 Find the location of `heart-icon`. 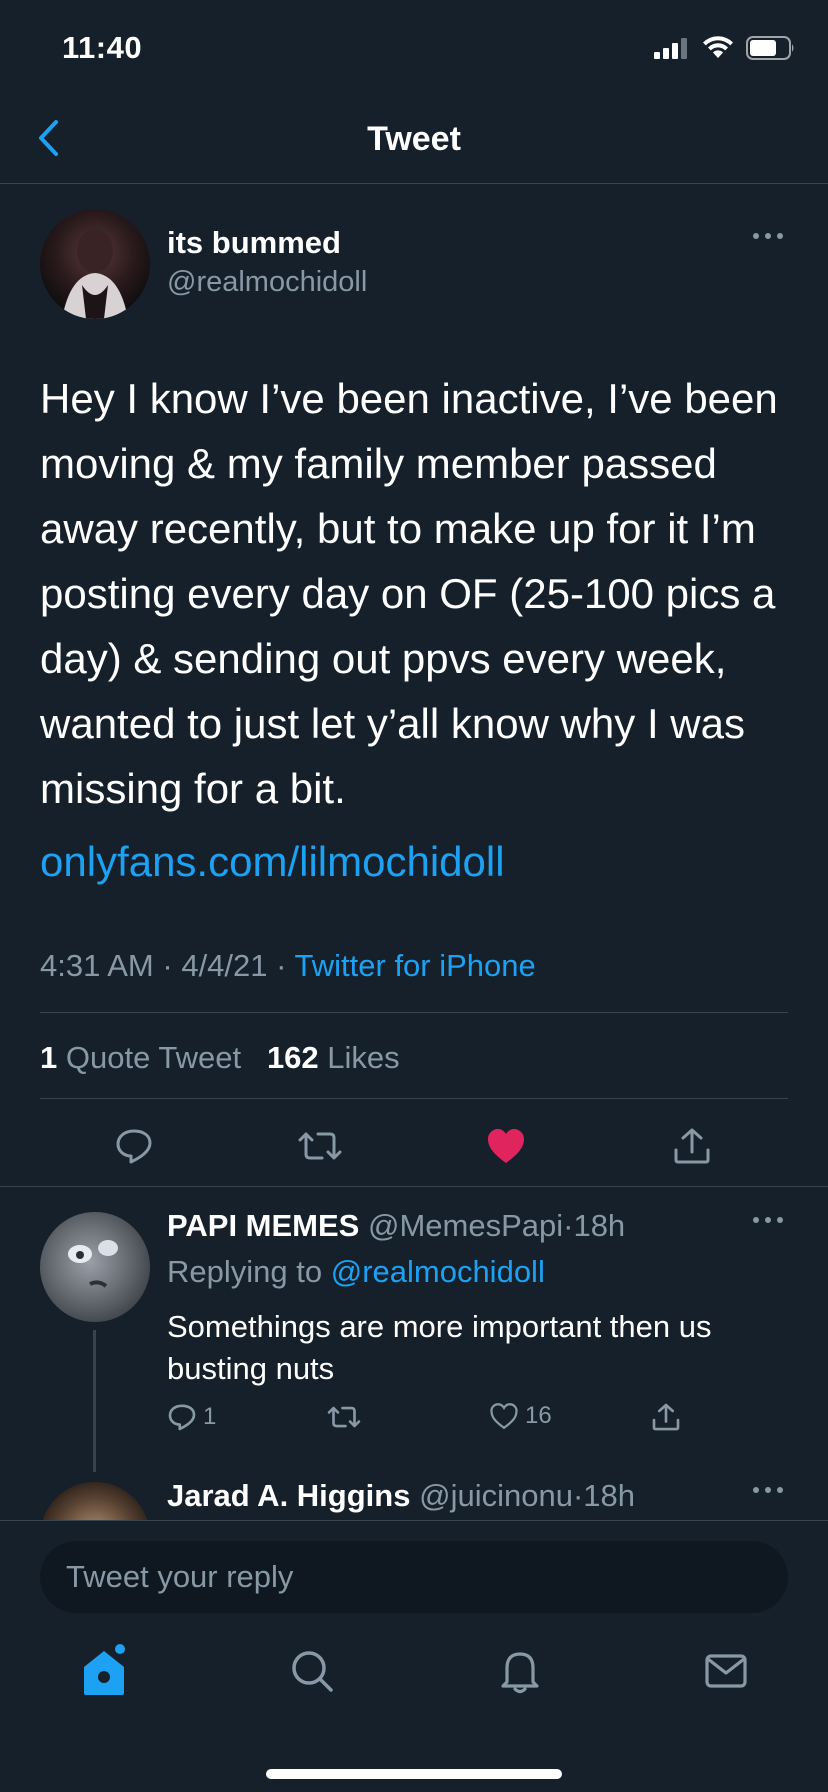

heart-icon is located at coordinates (504, 1416).